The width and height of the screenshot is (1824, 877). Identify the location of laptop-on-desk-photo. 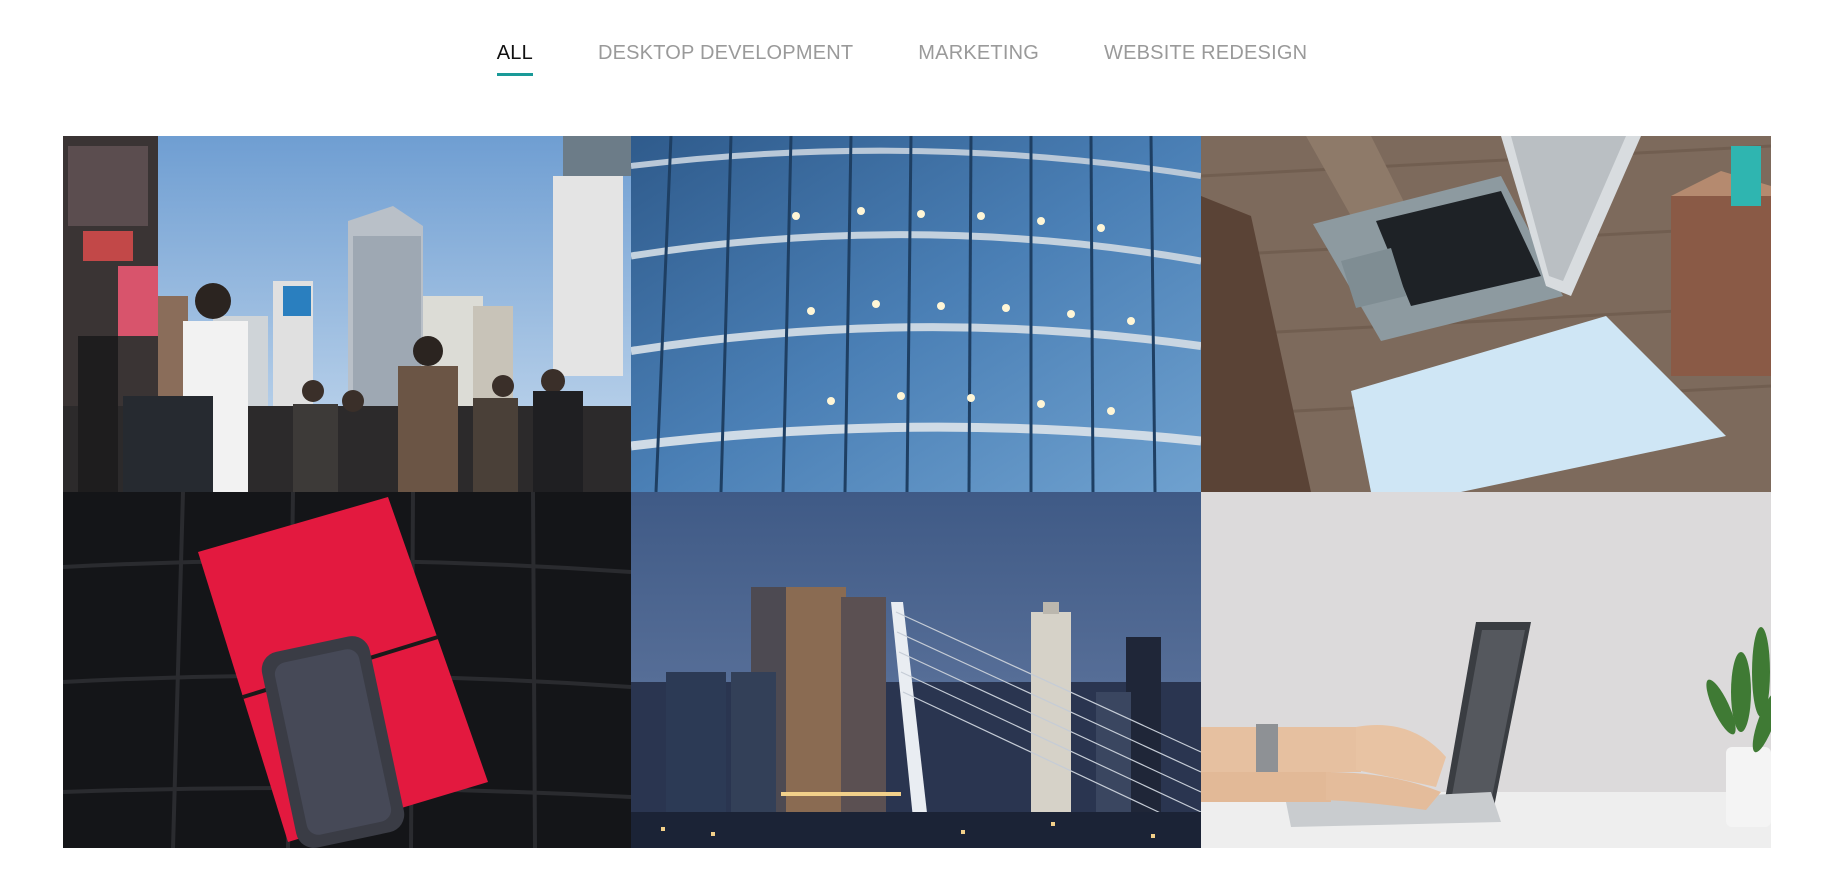
(1486, 314).